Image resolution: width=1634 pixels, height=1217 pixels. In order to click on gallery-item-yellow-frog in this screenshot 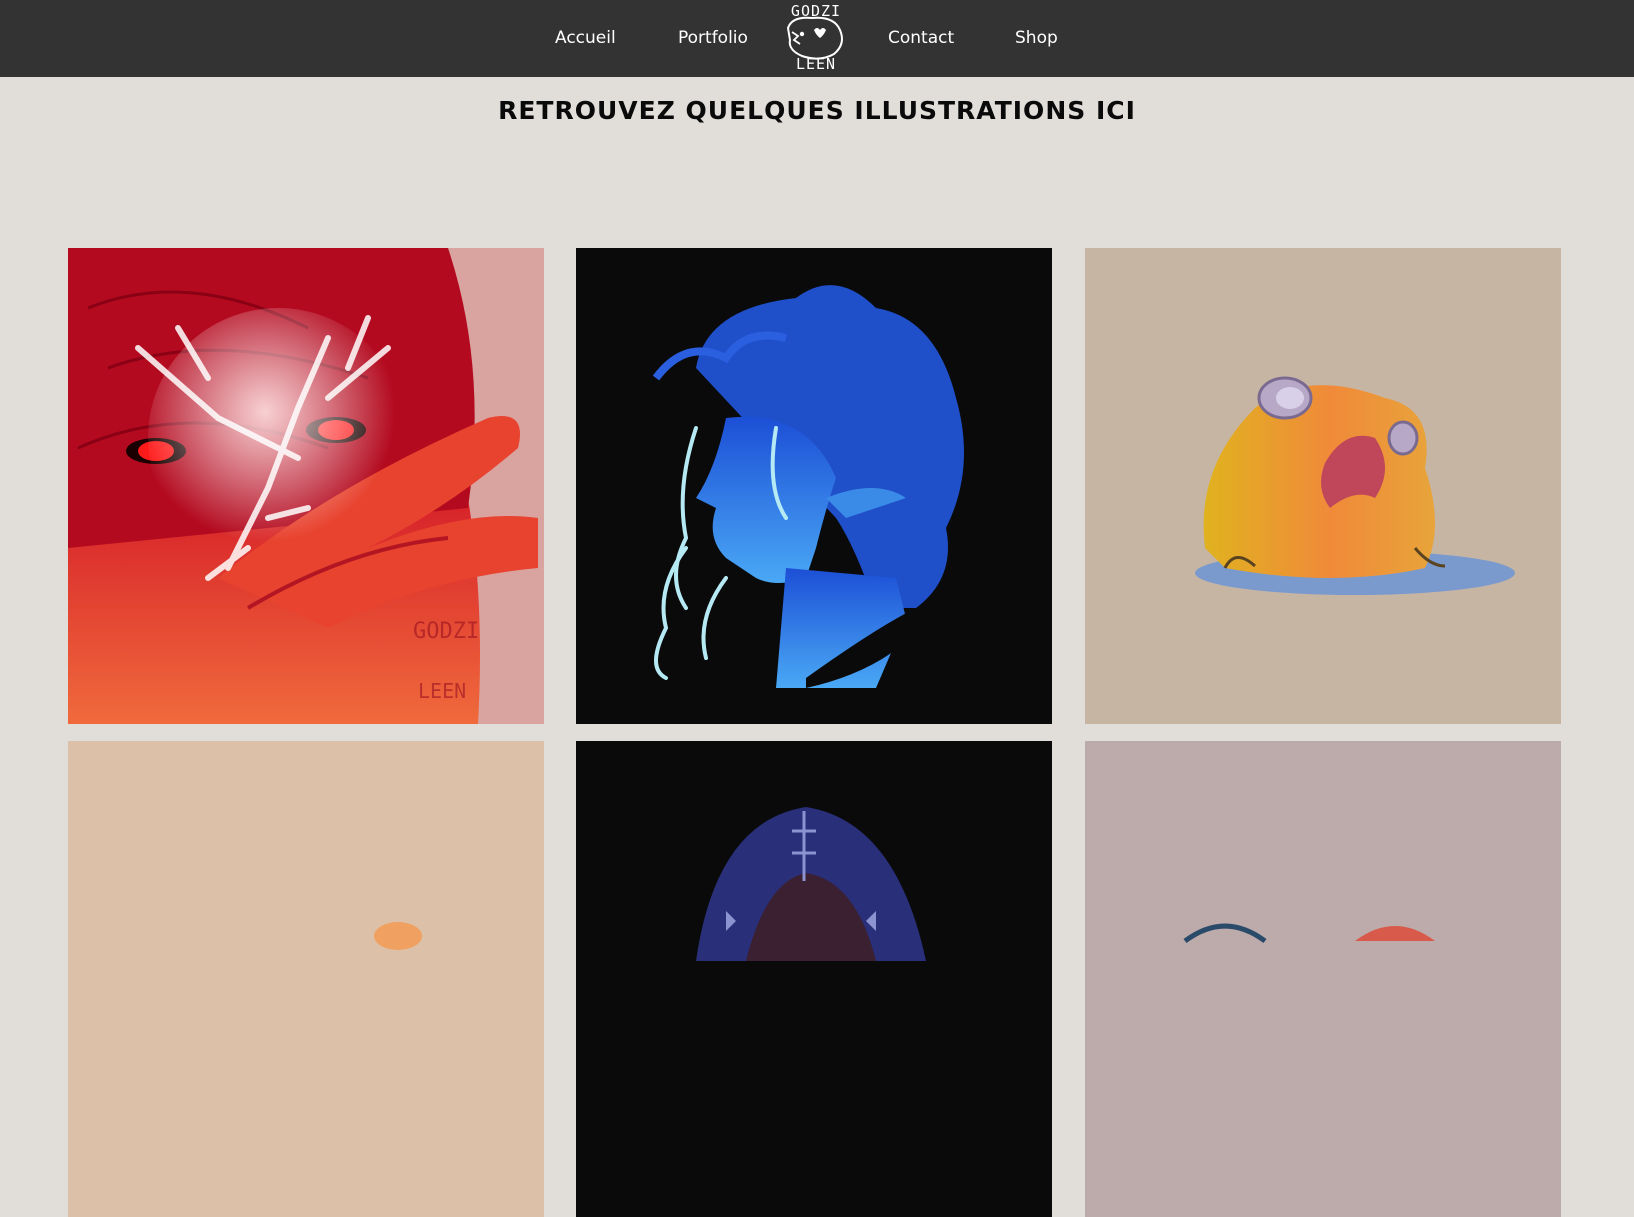, I will do `click(1323, 486)`.